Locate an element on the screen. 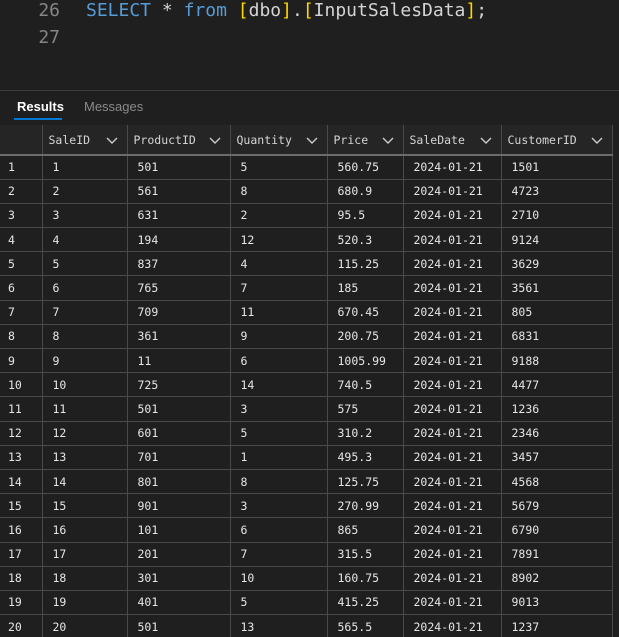 This screenshot has height=637, width=619. cell-price: 270.99 is located at coordinates (365, 506).